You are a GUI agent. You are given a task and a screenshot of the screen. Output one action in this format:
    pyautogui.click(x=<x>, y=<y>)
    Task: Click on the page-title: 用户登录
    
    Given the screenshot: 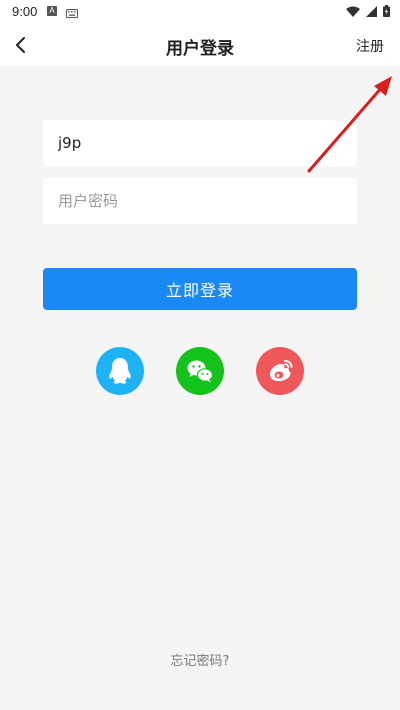 What is the action you would take?
    pyautogui.click(x=200, y=49)
    